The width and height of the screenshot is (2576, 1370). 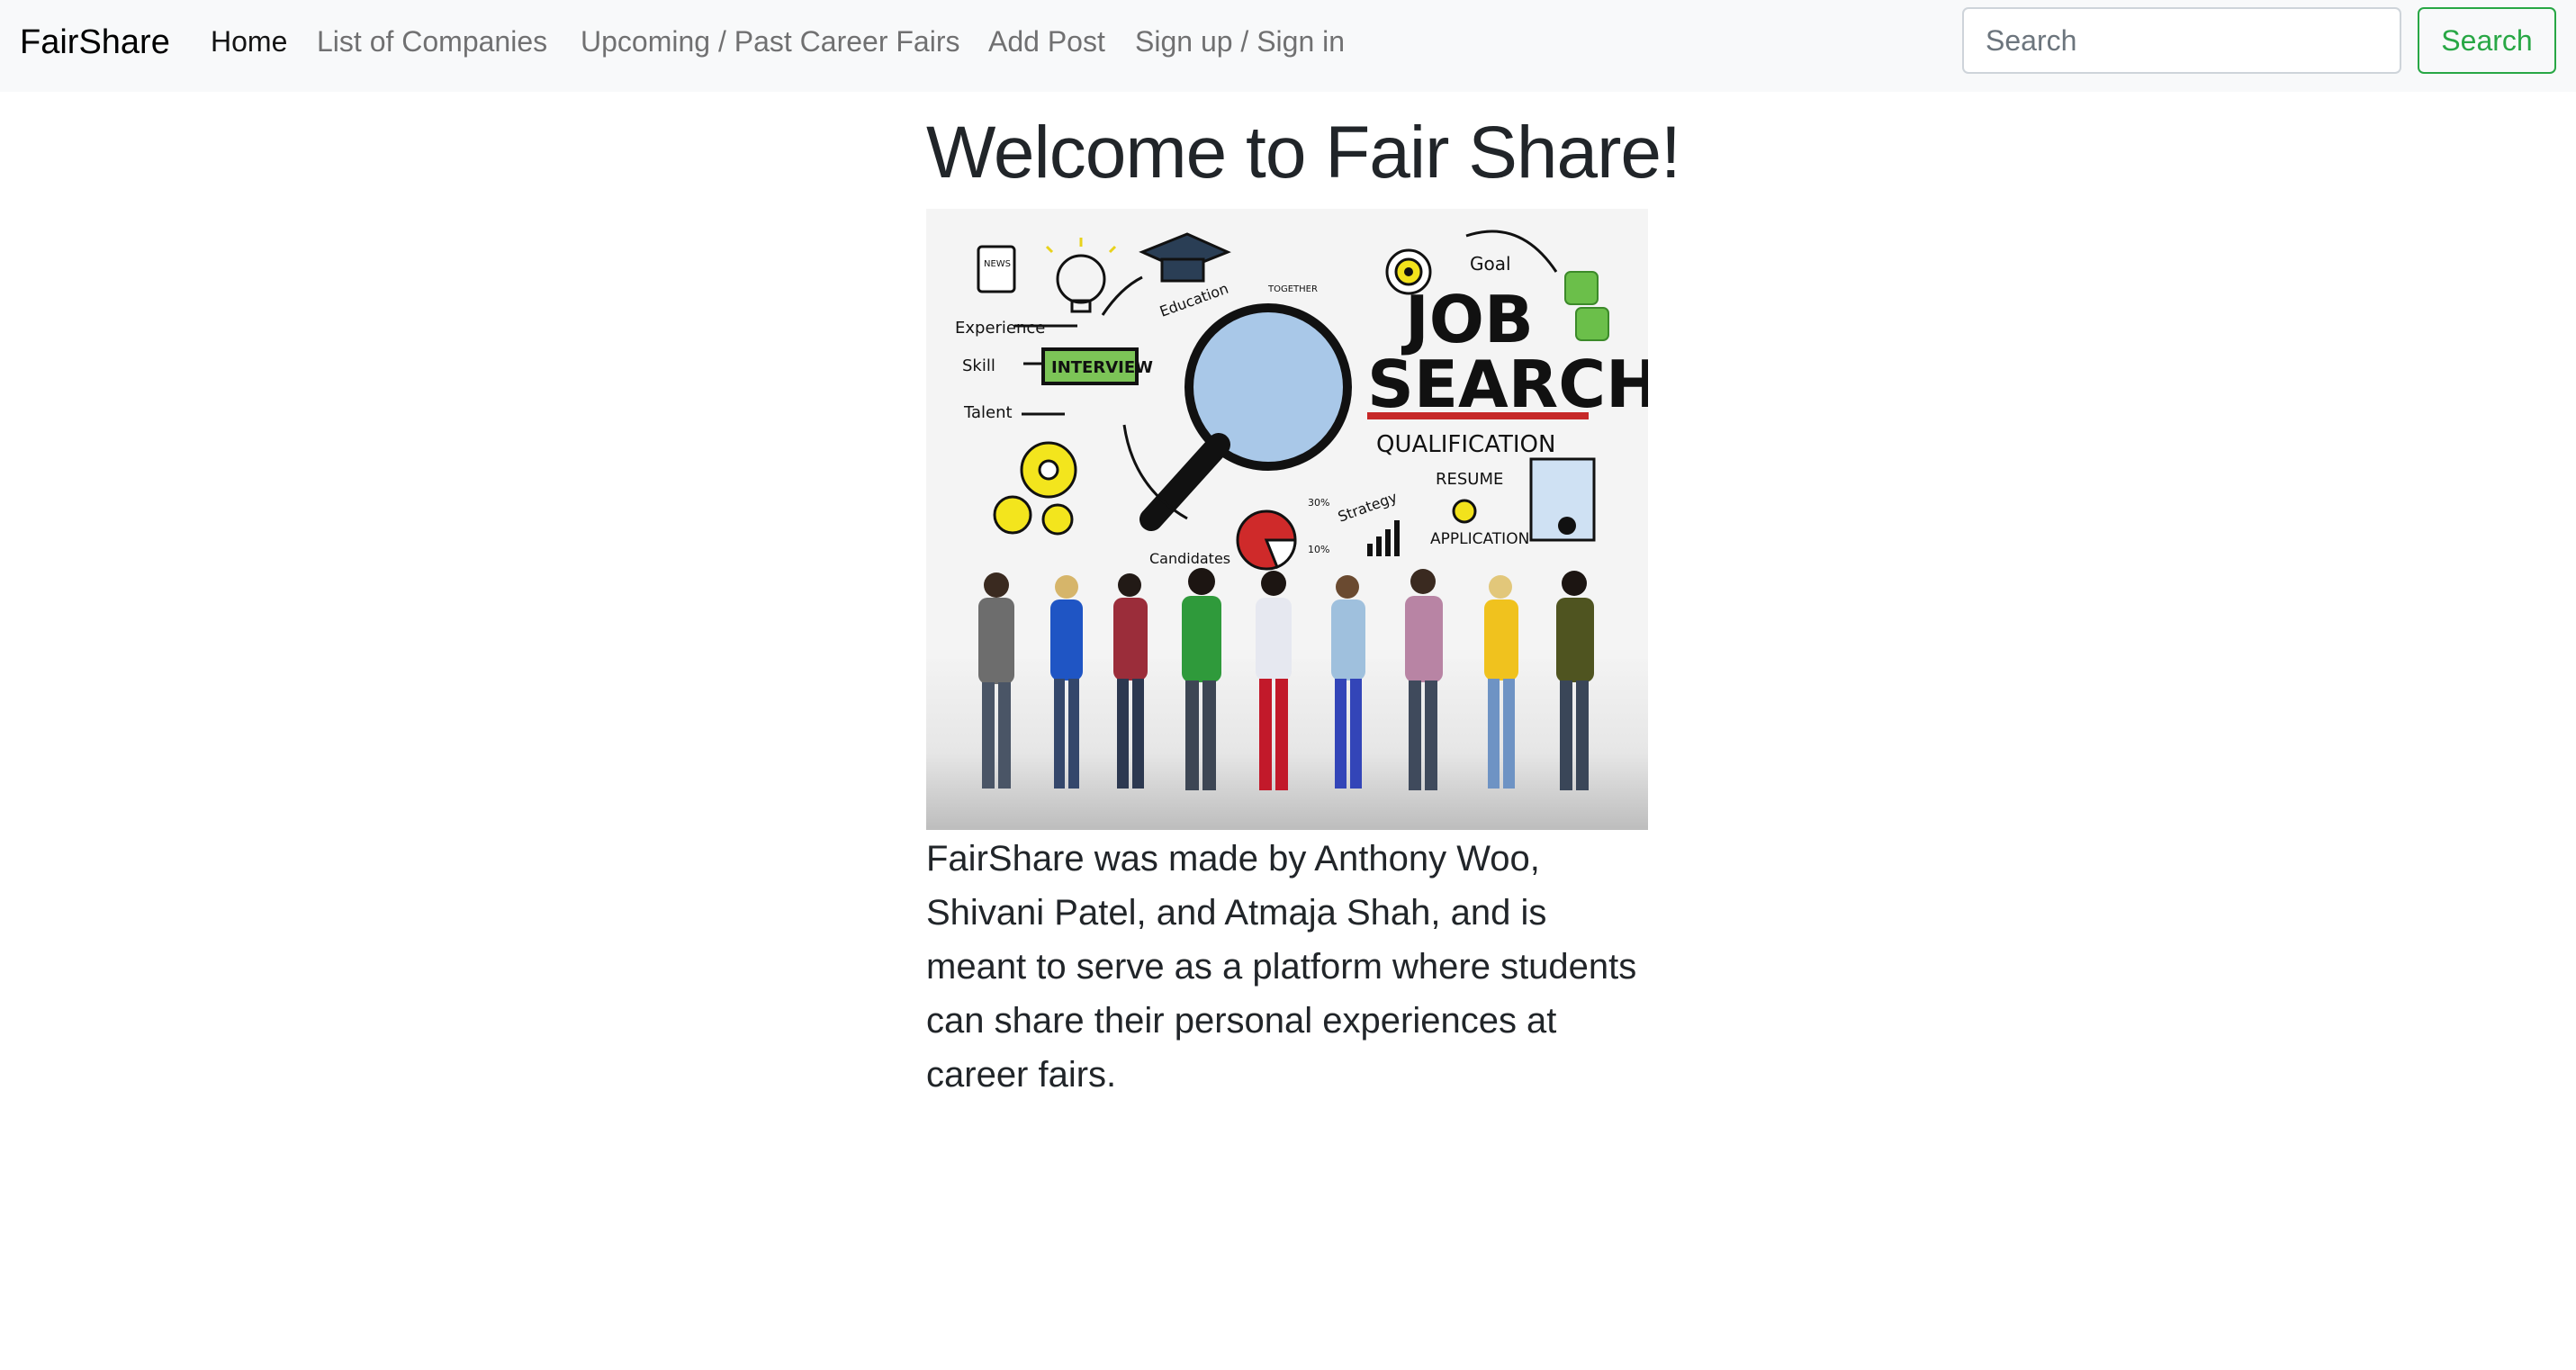 What do you see at coordinates (1303, 153) in the screenshot?
I see `page-title: Welcome to Fair Share!` at bounding box center [1303, 153].